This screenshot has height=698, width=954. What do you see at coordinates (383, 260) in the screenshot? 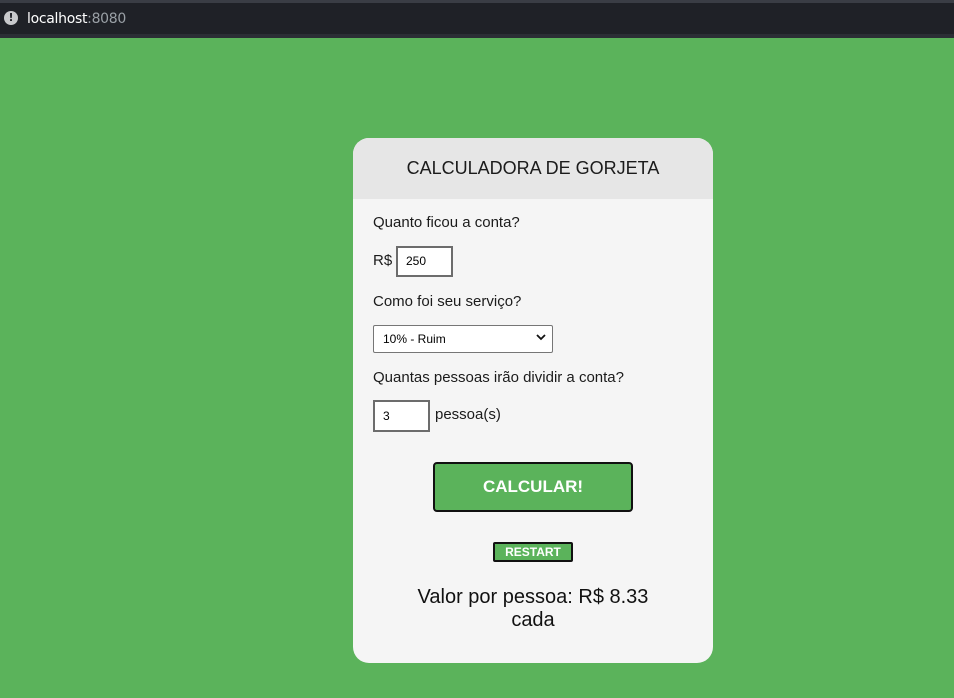
I see `currency-prefix: R$` at bounding box center [383, 260].